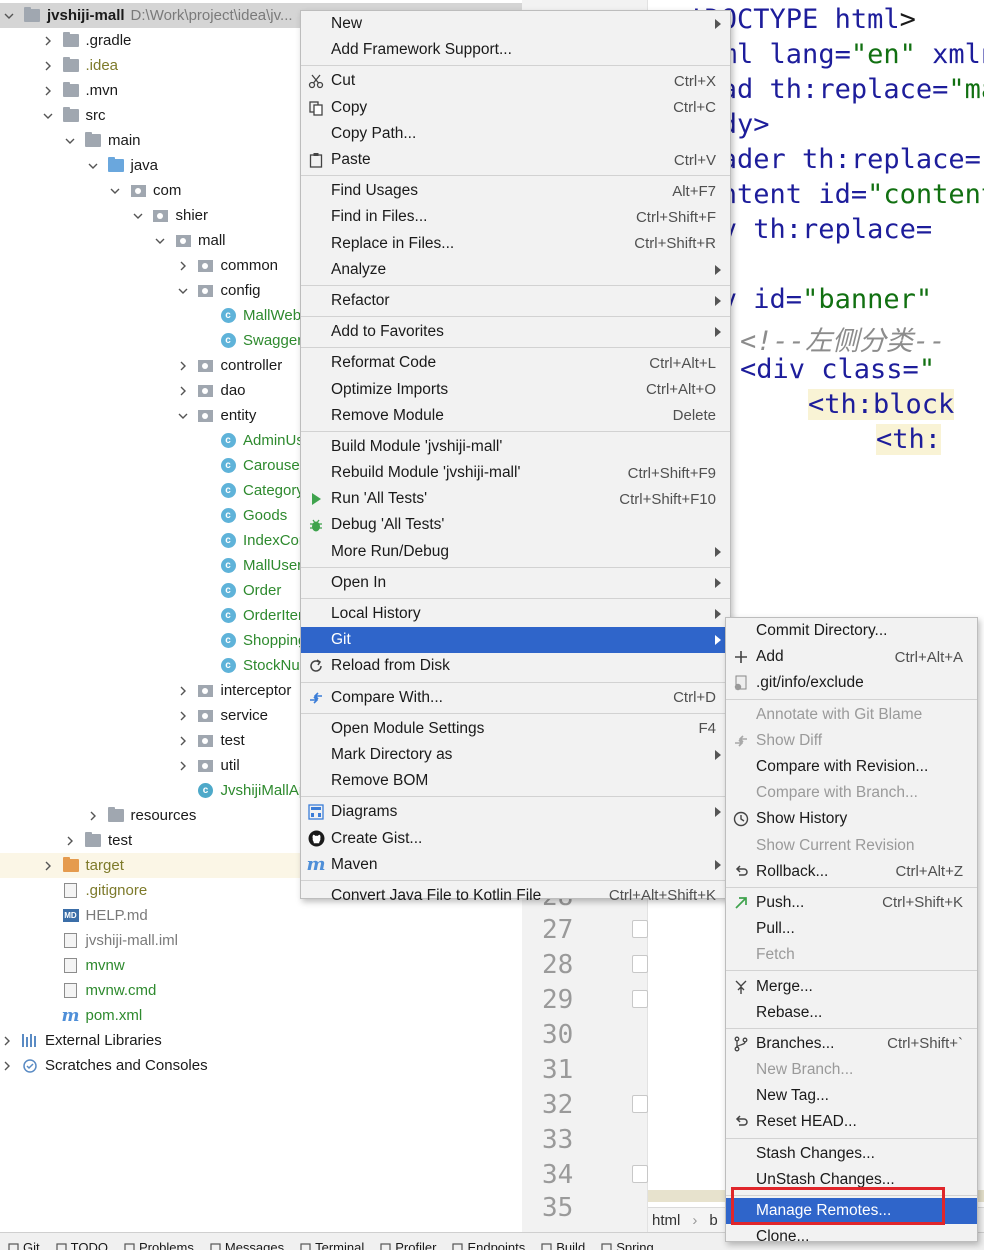 The image size is (984, 1250). I want to click on menu-item-push: Push... Ctrl+Shift+K, so click(851, 903).